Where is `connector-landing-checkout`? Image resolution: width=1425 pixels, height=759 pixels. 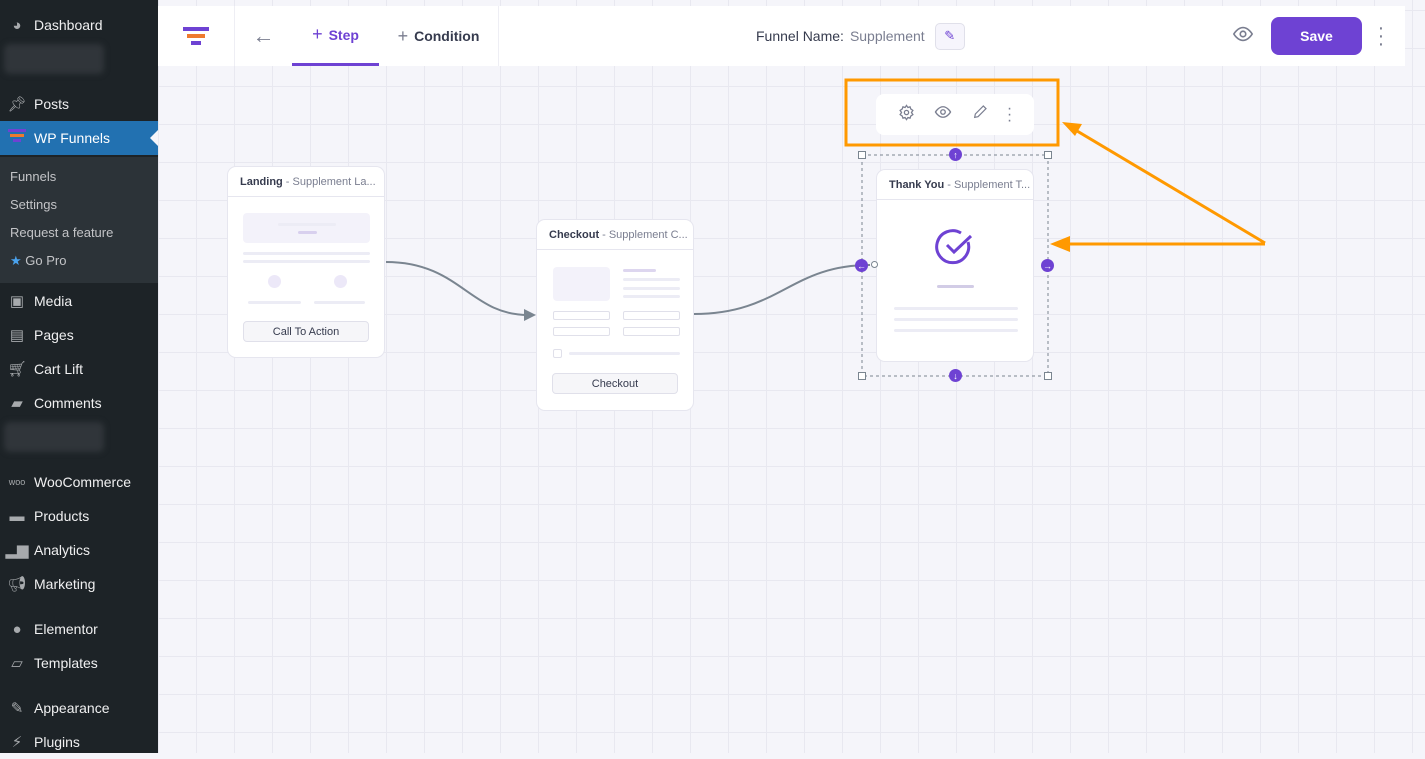 connector-landing-checkout is located at coordinates (457, 288).